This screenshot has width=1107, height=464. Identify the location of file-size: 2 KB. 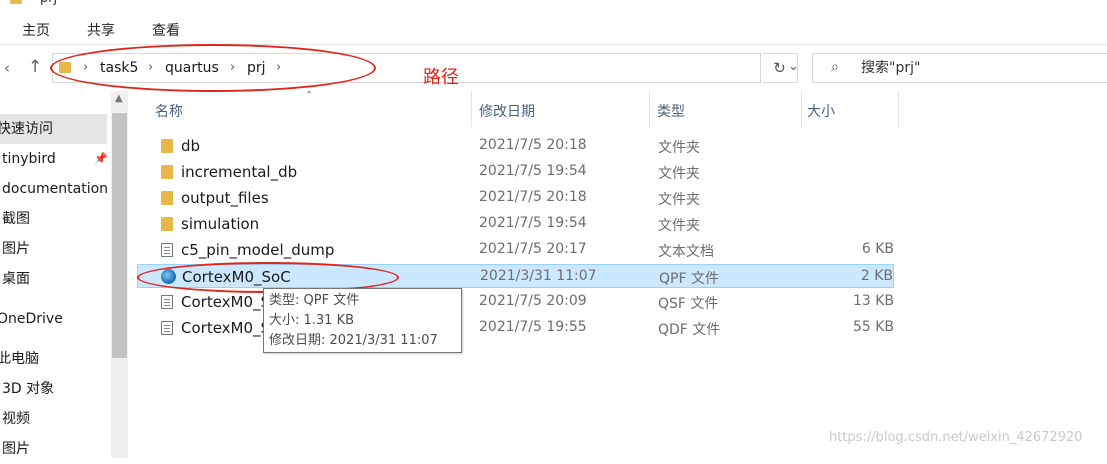
(876, 276).